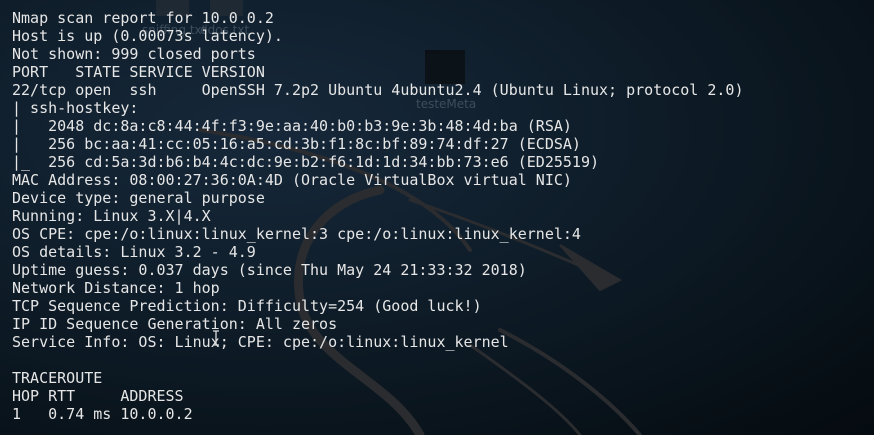 Image resolution: width=874 pixels, height=435 pixels. Describe the element at coordinates (80, 108) in the screenshot. I see `terminal-line: | ssh-hostkey:` at that location.